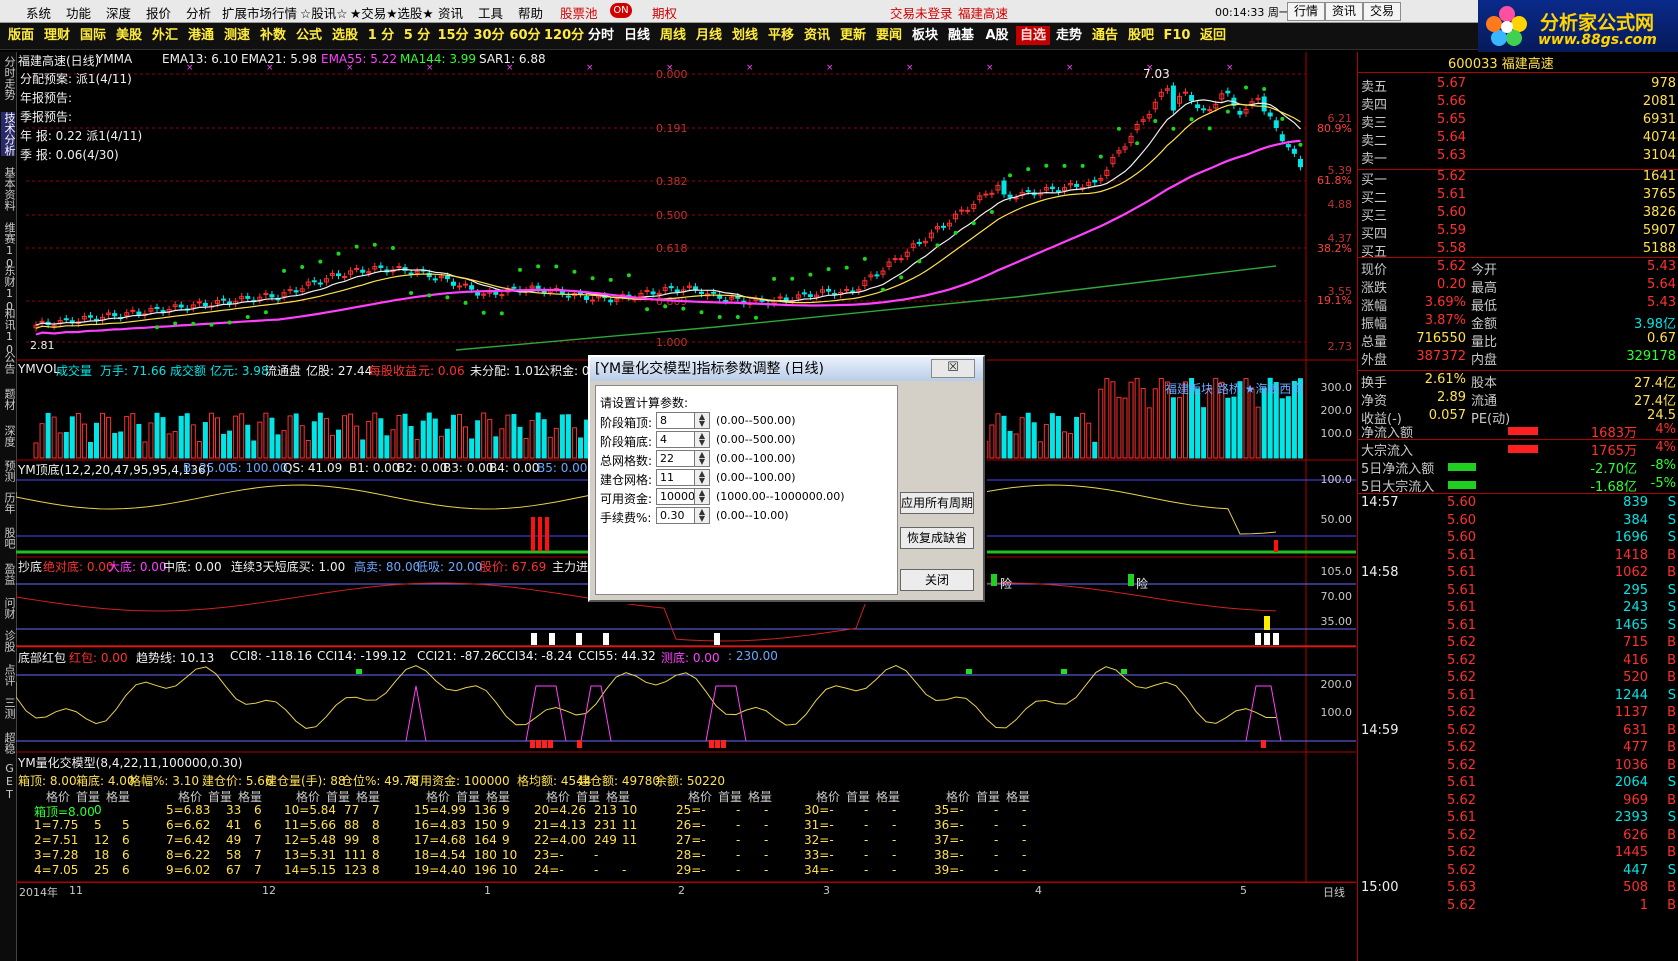  Describe the element at coordinates (8, 363) in the screenshot. I see `left-tab-6: 公告` at that location.